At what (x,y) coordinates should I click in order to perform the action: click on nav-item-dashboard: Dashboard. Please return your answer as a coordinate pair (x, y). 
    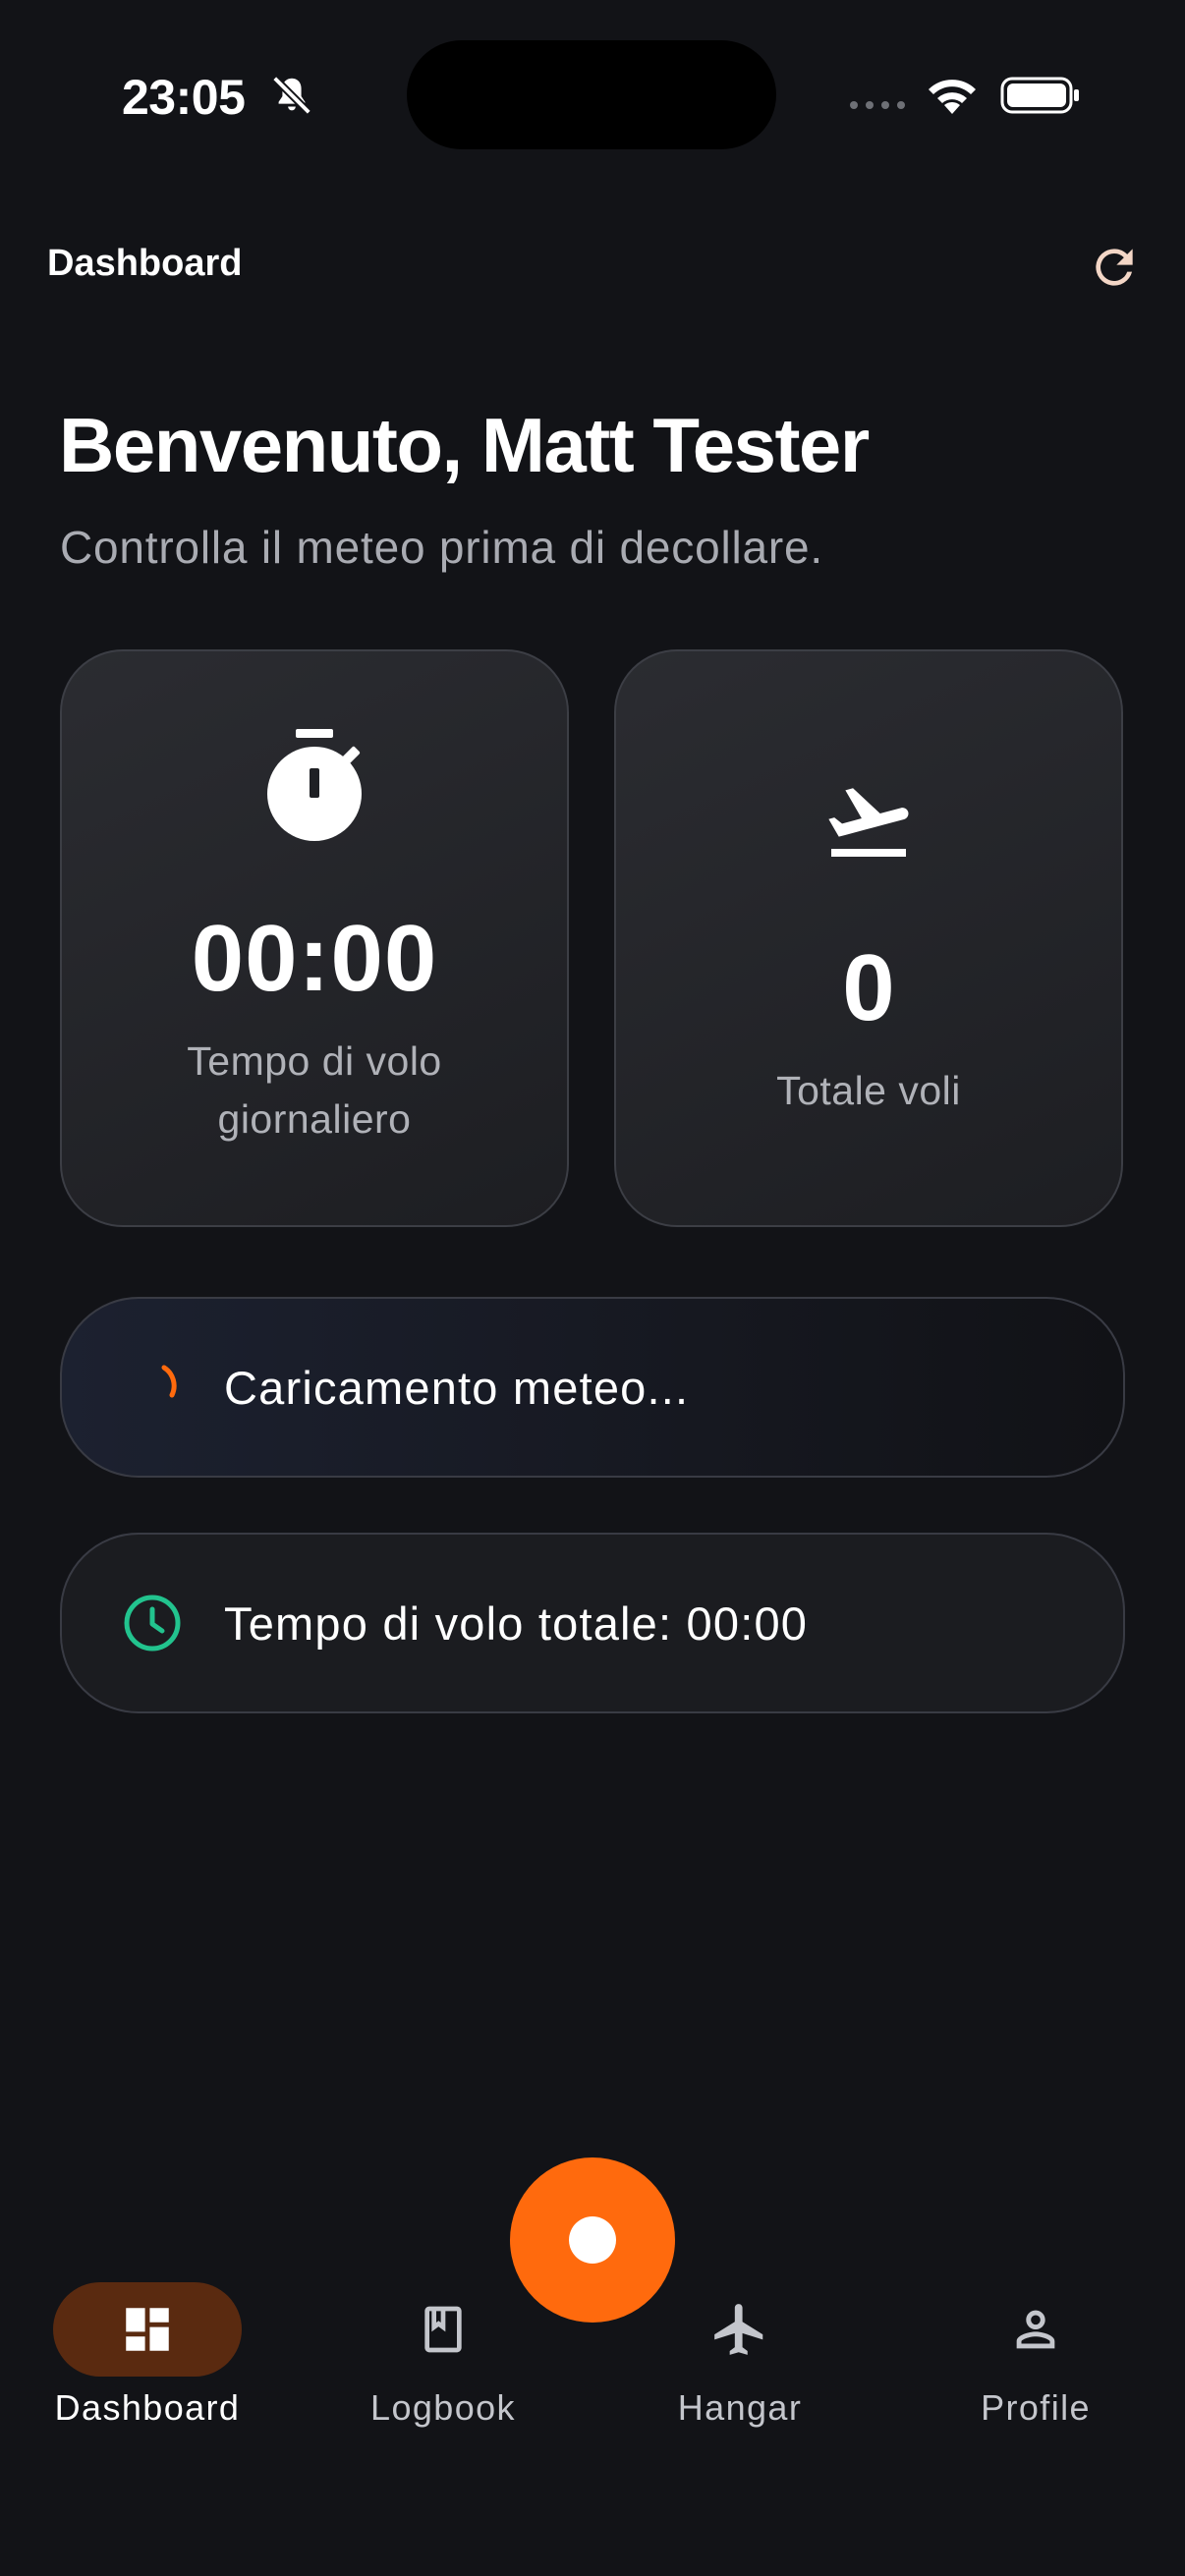
    Looking at the image, I should click on (148, 2358).